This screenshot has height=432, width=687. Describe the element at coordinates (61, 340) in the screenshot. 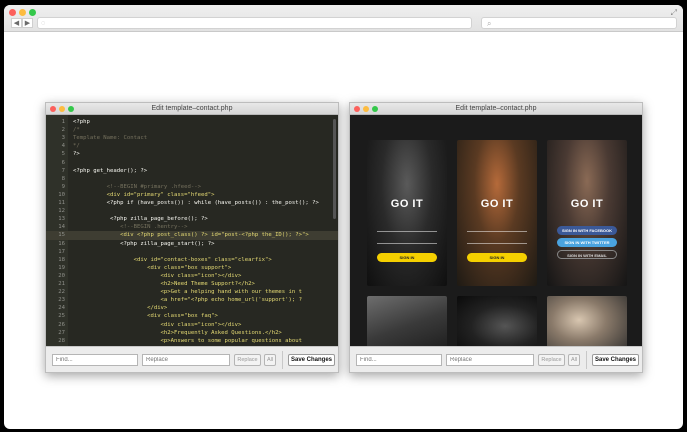

I see `line-number: 28` at that location.